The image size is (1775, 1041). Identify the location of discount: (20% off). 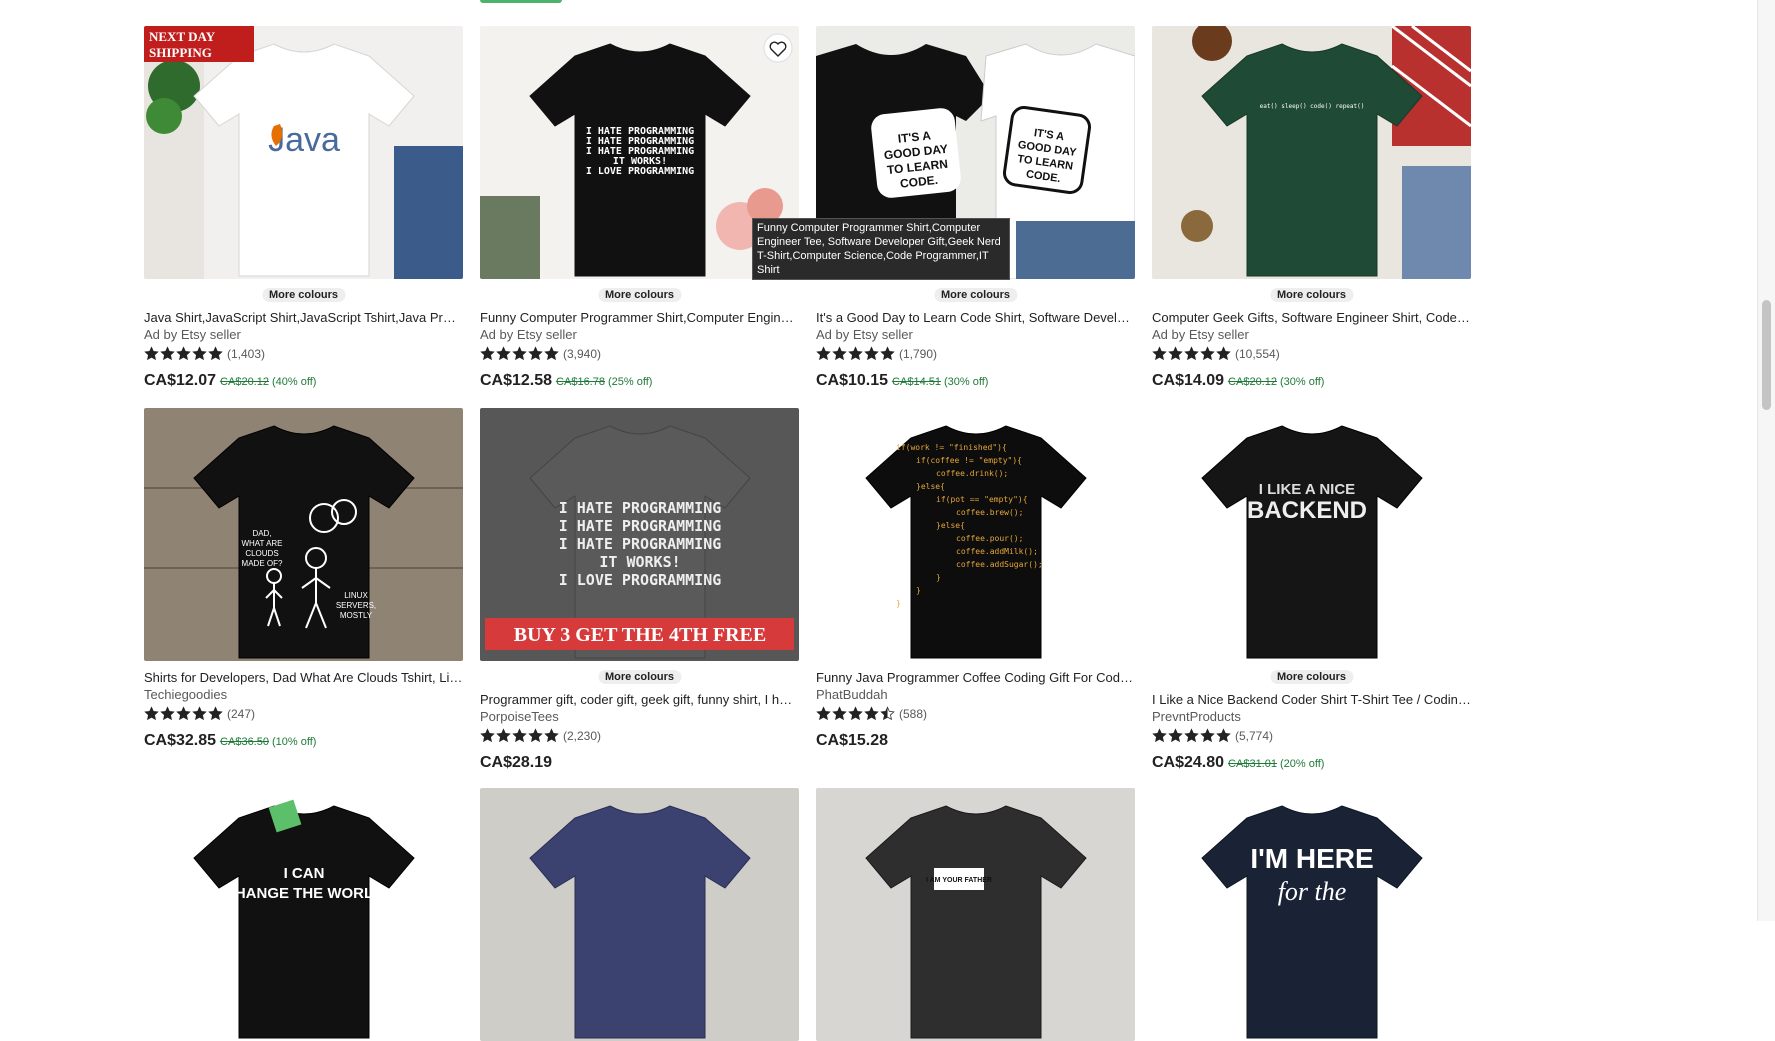
(1302, 764).